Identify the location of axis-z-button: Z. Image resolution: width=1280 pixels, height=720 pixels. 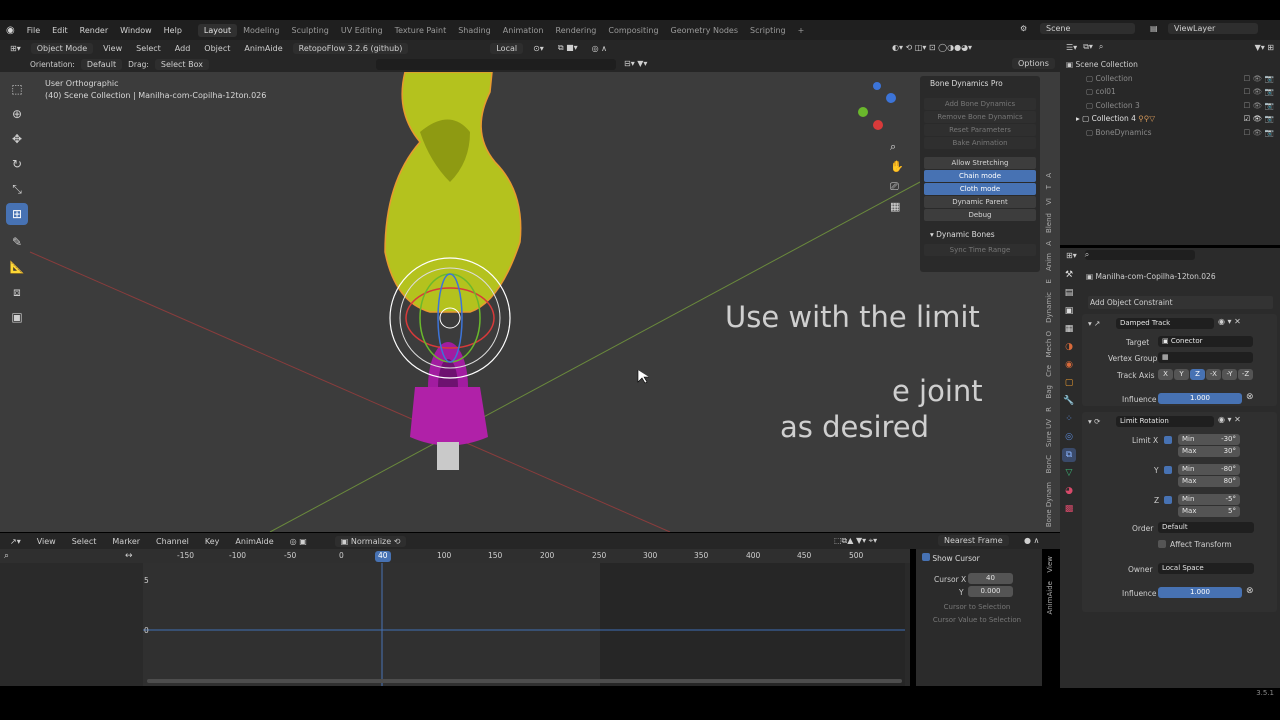
(1197, 374).